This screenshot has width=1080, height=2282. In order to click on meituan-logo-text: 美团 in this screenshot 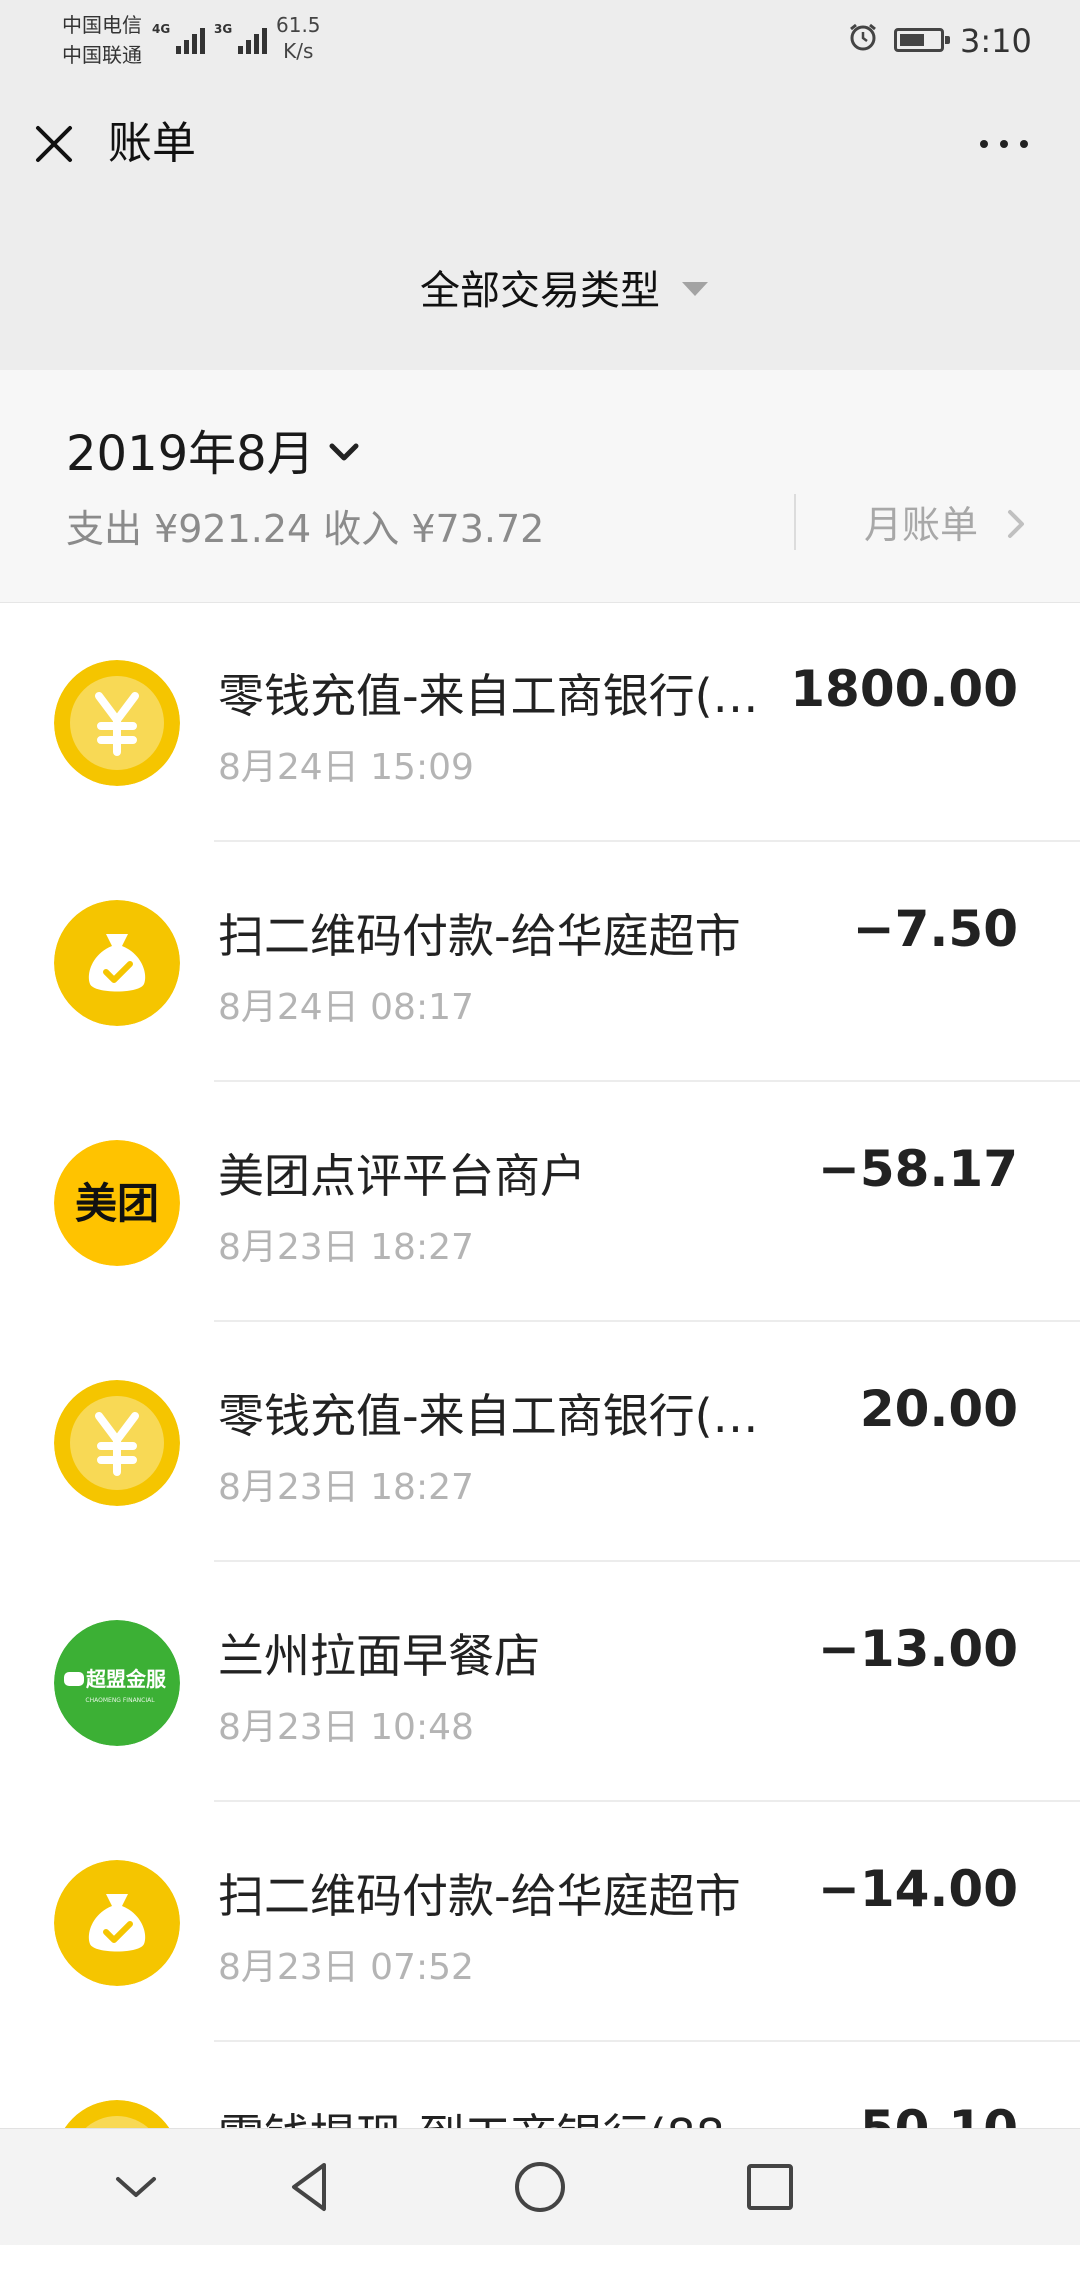, I will do `click(117, 1203)`.